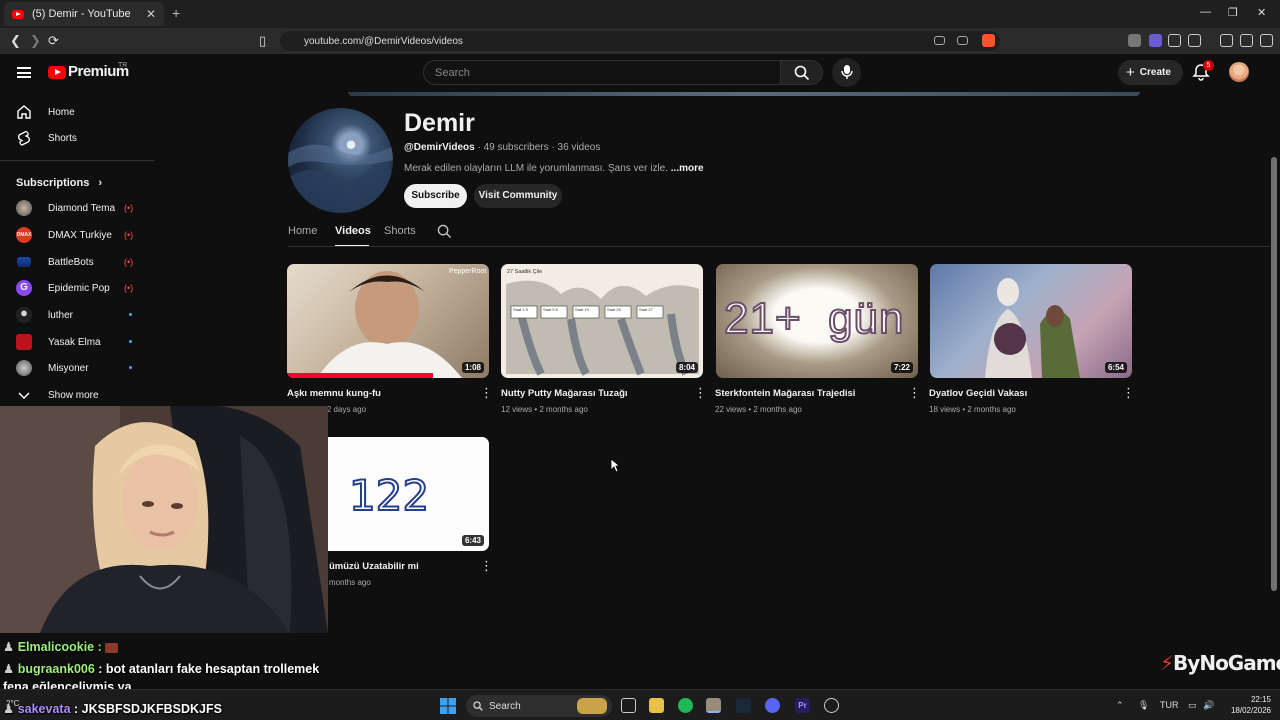  I want to click on media-icon, so click(1226, 40).